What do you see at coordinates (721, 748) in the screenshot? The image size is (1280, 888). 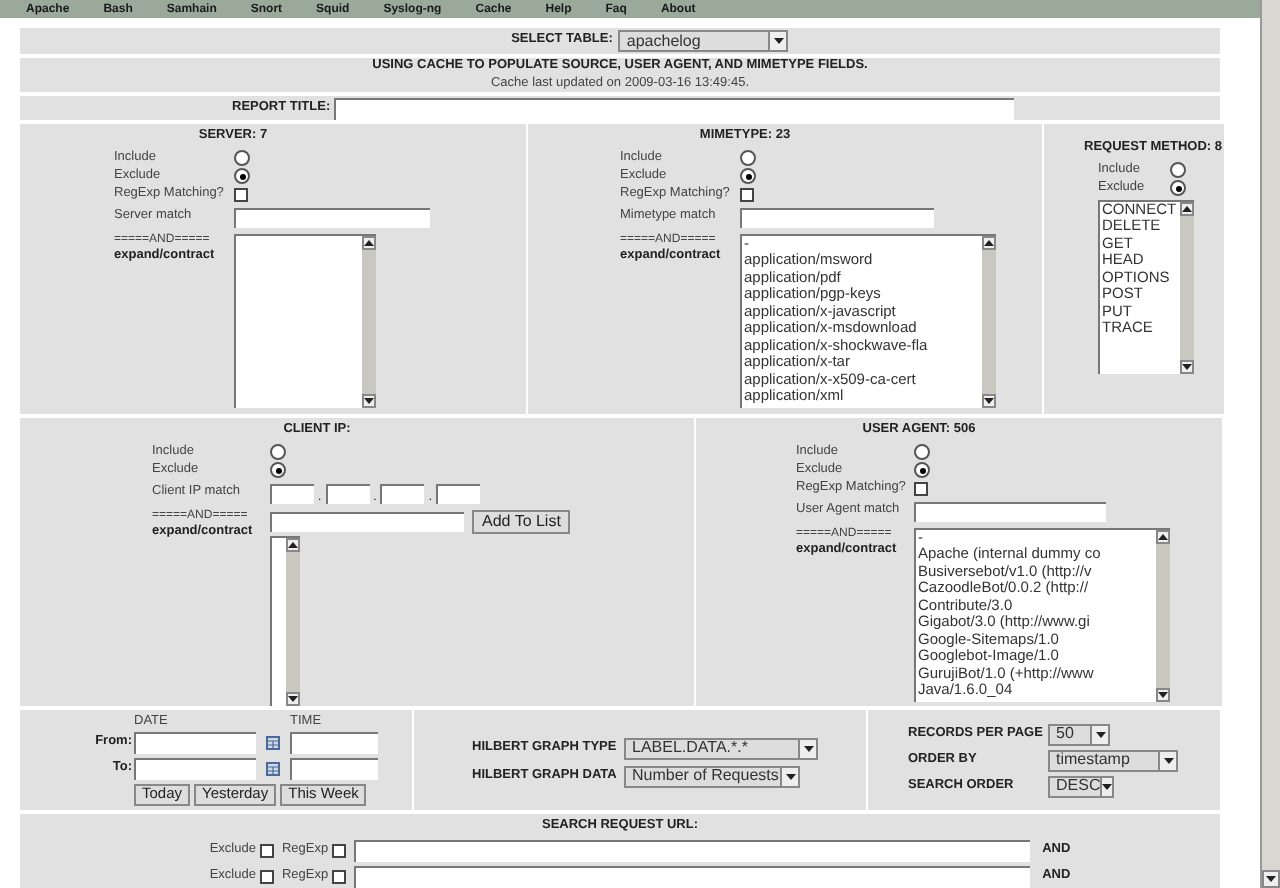 I see `dropdown: LABEL.DATA.*.*` at bounding box center [721, 748].